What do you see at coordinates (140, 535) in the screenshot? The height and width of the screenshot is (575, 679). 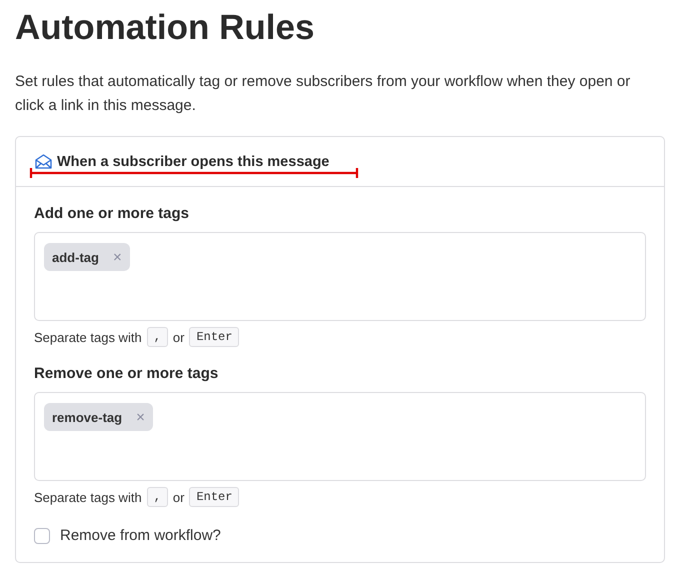 I see `checkbox-label: Remove from workflow?` at bounding box center [140, 535].